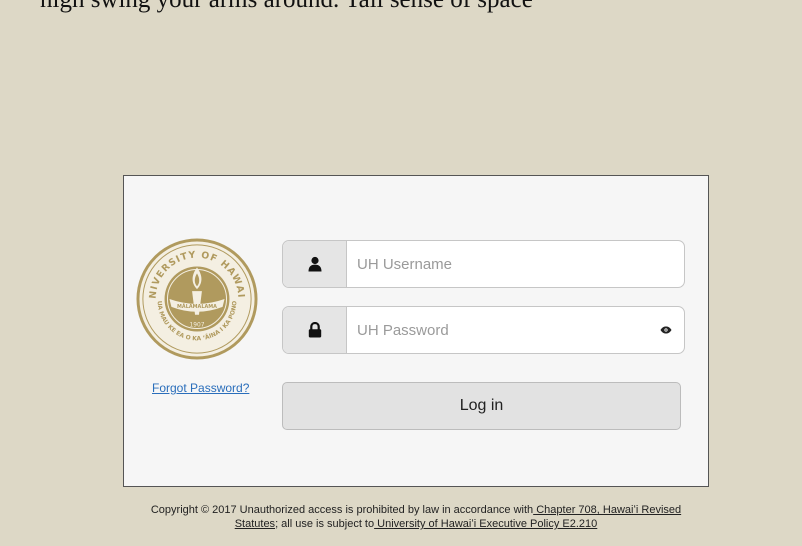  Describe the element at coordinates (200, 388) in the screenshot. I see `forgot-password-link: Forgot Password?` at that location.